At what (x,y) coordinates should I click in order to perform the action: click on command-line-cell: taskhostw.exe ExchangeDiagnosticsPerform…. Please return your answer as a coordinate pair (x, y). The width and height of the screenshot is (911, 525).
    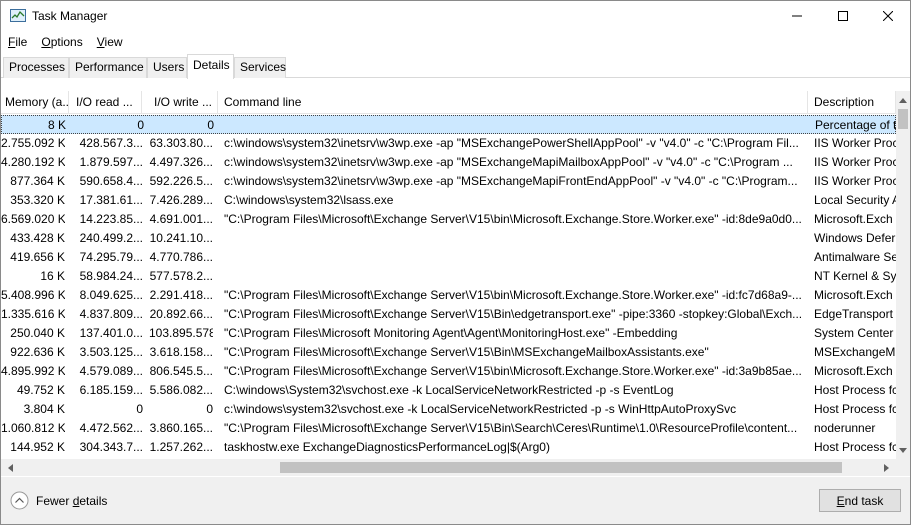
    Looking at the image, I should click on (387, 447).